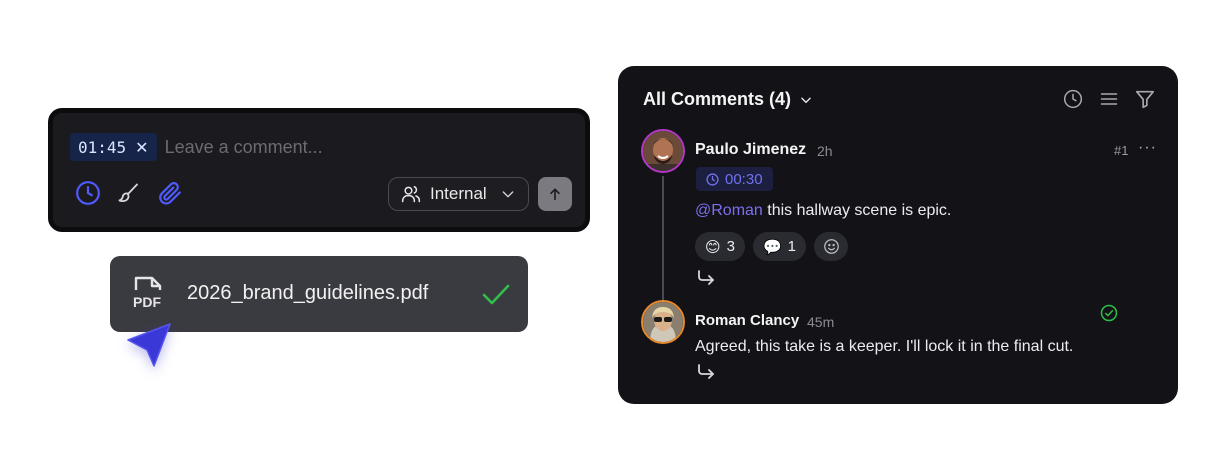 Image resolution: width=1218 pixels, height=472 pixels. Describe the element at coordinates (496, 294) in the screenshot. I see `check-icon` at that location.